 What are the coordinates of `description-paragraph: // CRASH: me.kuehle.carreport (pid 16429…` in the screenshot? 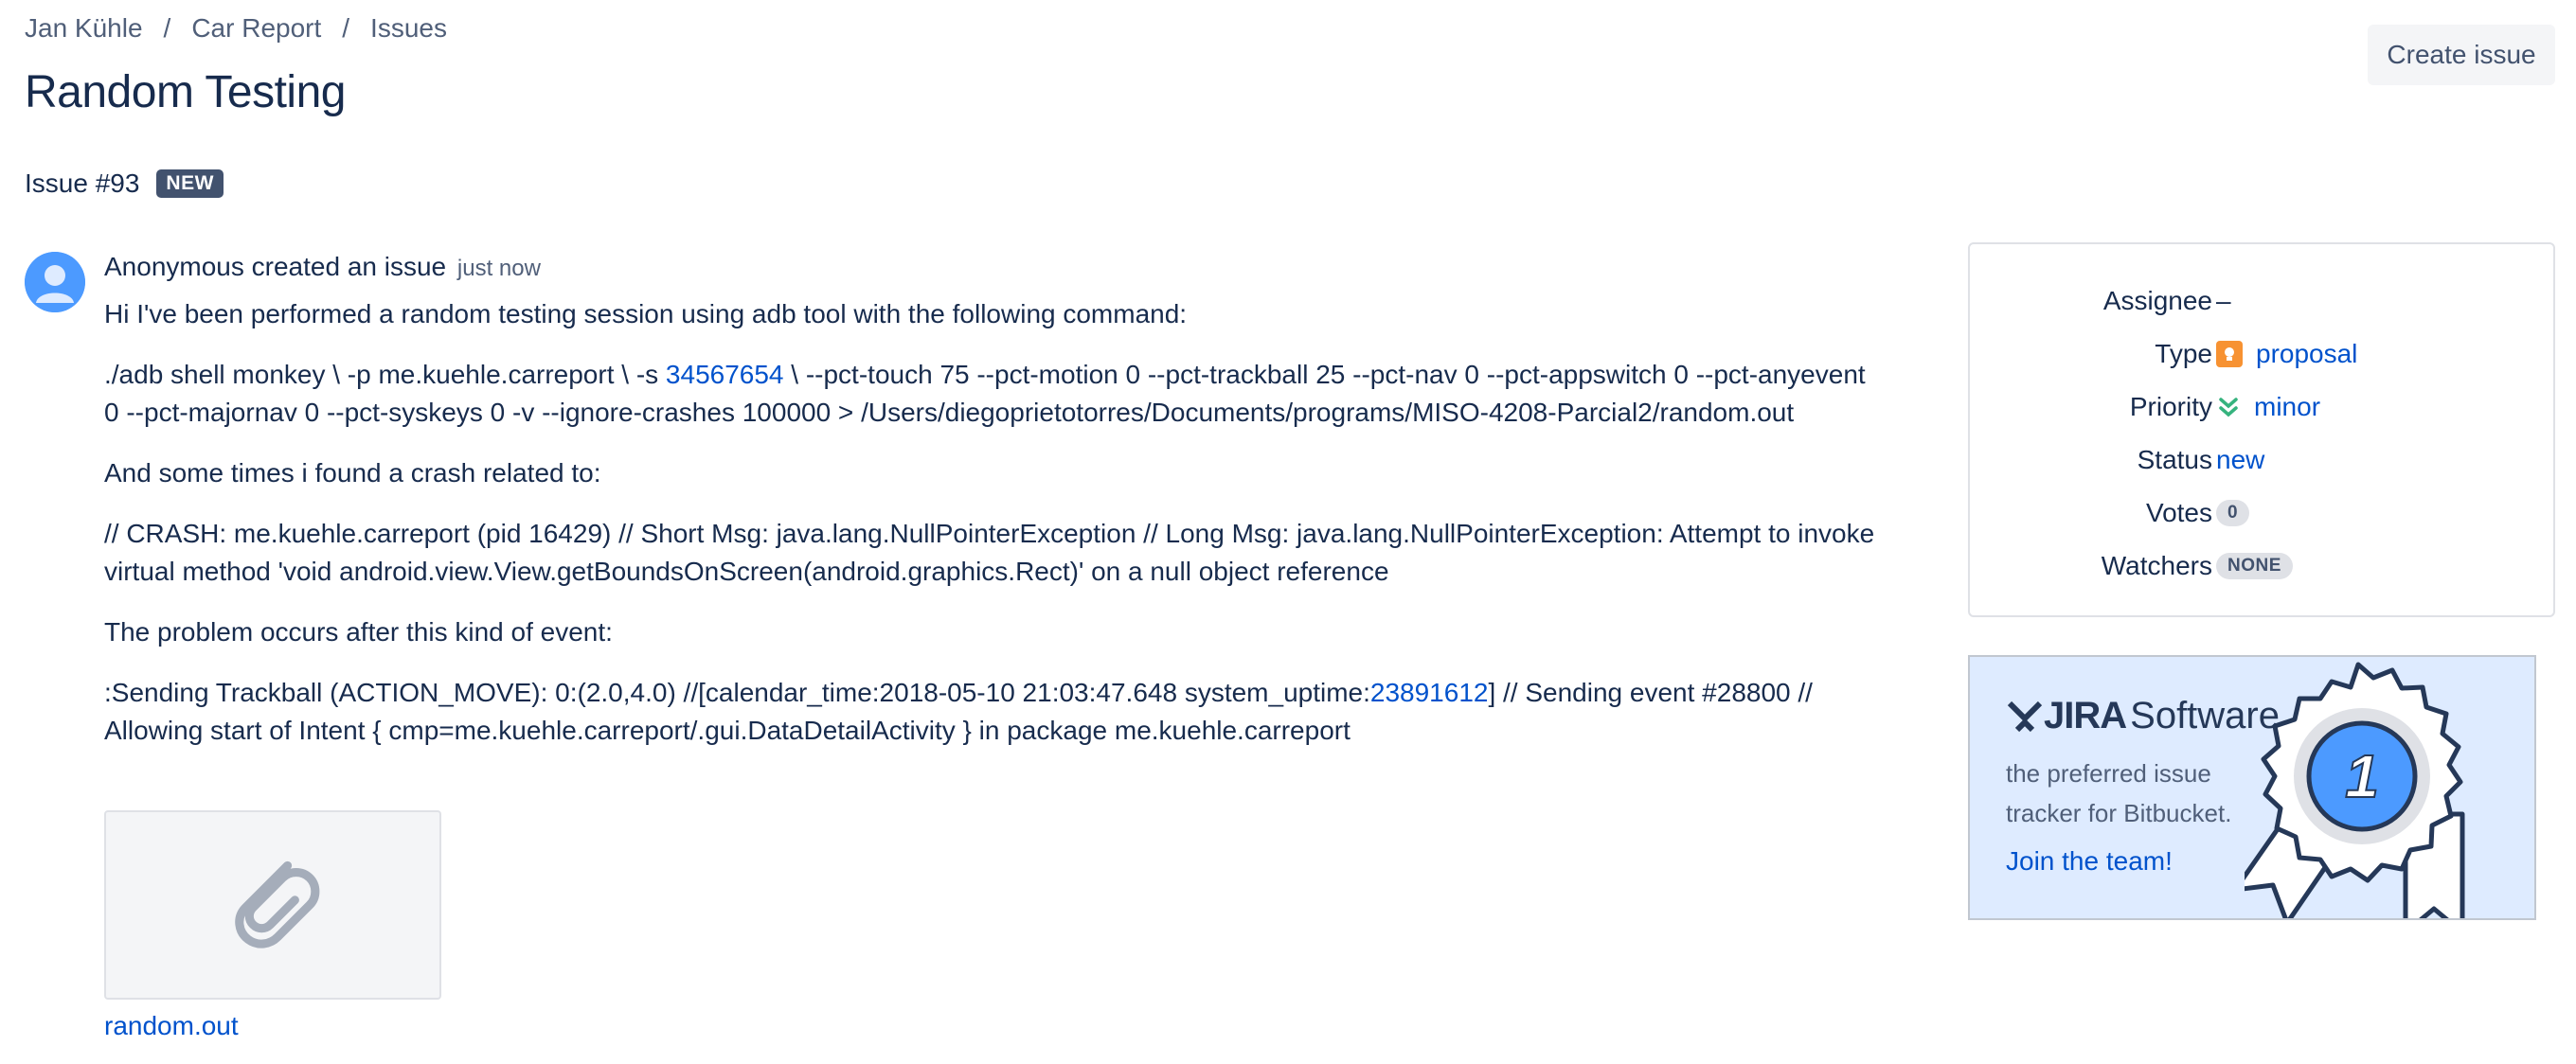 It's located at (994, 553).